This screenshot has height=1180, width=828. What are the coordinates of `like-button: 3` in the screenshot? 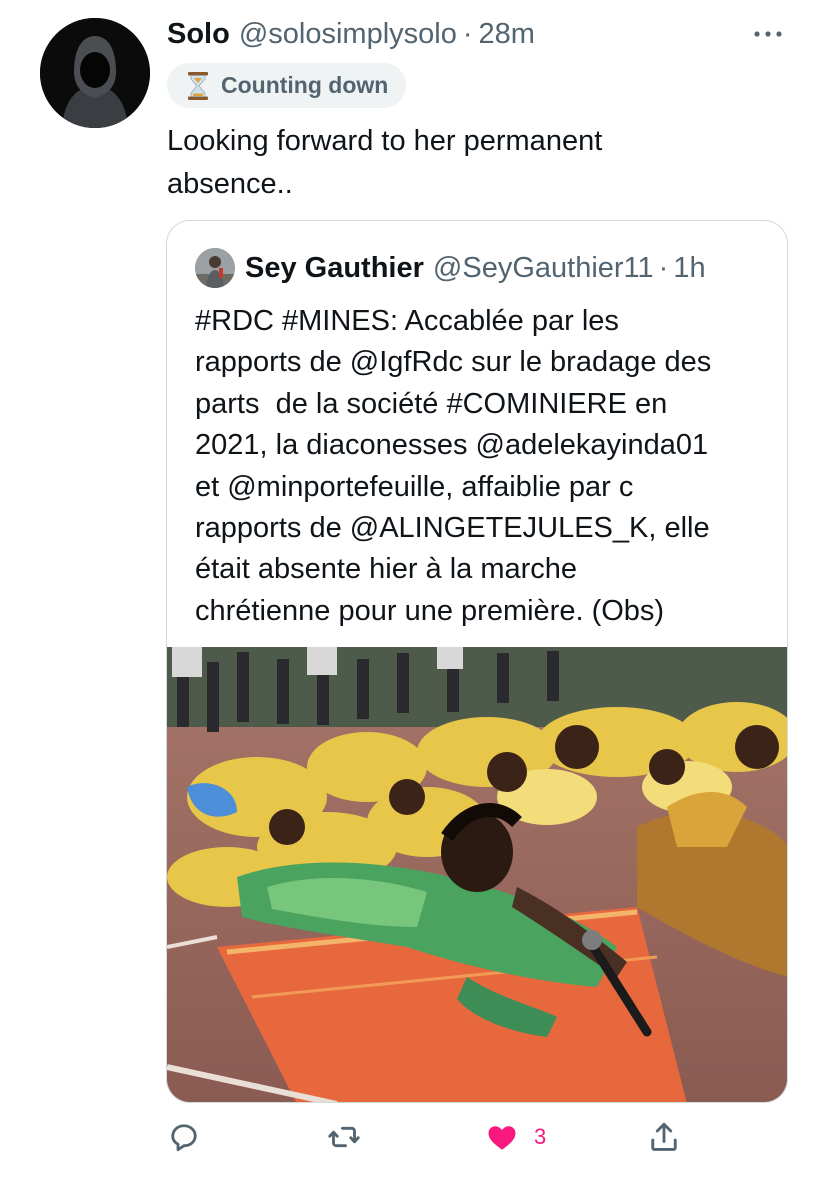 It's located at (515, 1137).